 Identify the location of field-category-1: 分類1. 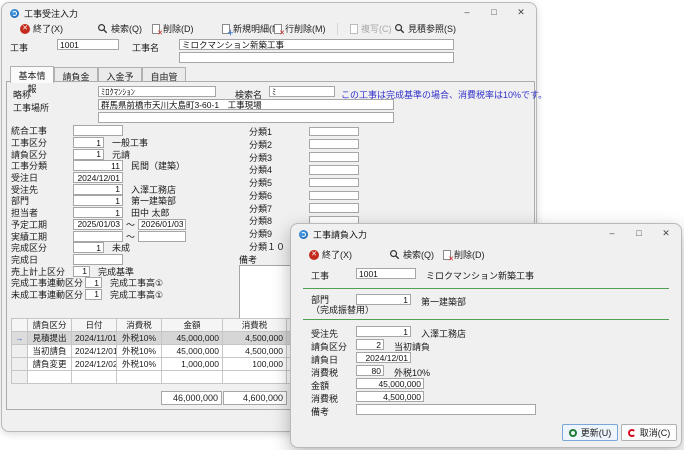
(309, 131).